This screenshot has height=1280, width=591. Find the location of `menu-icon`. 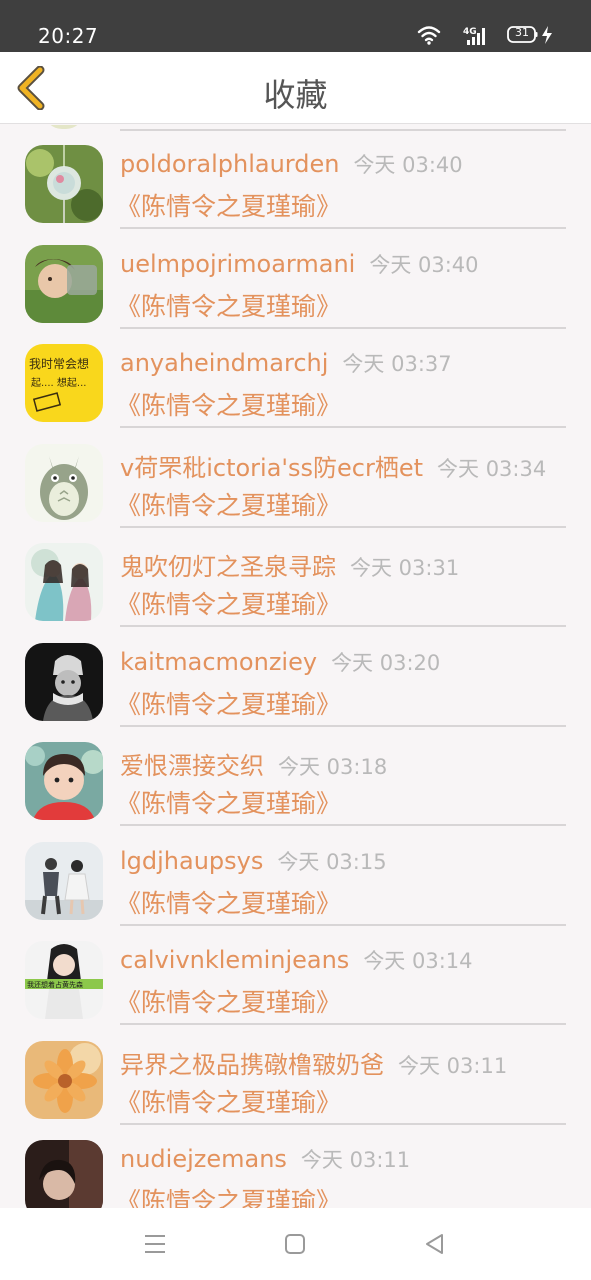

menu-icon is located at coordinates (155, 1244).